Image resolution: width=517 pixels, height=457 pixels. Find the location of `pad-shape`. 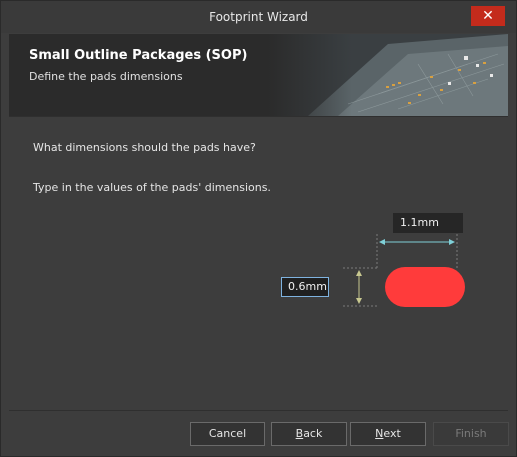

pad-shape is located at coordinates (425, 287).